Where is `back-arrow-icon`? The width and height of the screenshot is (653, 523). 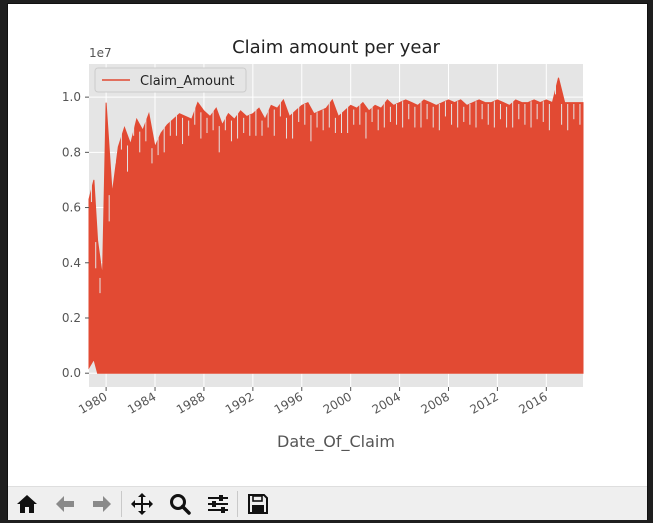 back-arrow-icon is located at coordinates (65, 503).